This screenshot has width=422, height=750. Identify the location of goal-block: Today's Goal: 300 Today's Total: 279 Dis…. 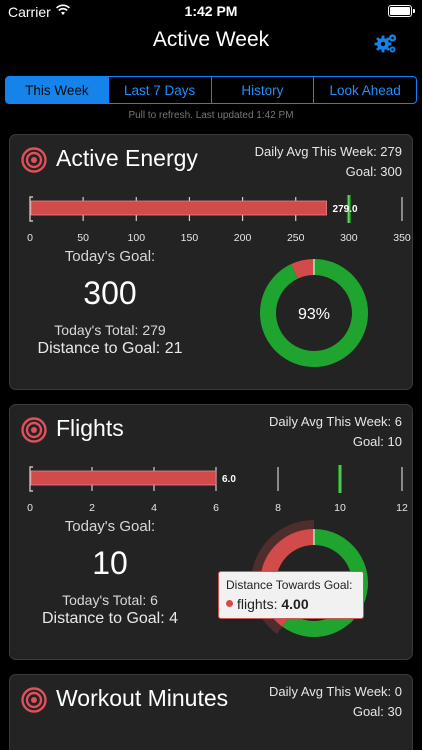
(110, 303).